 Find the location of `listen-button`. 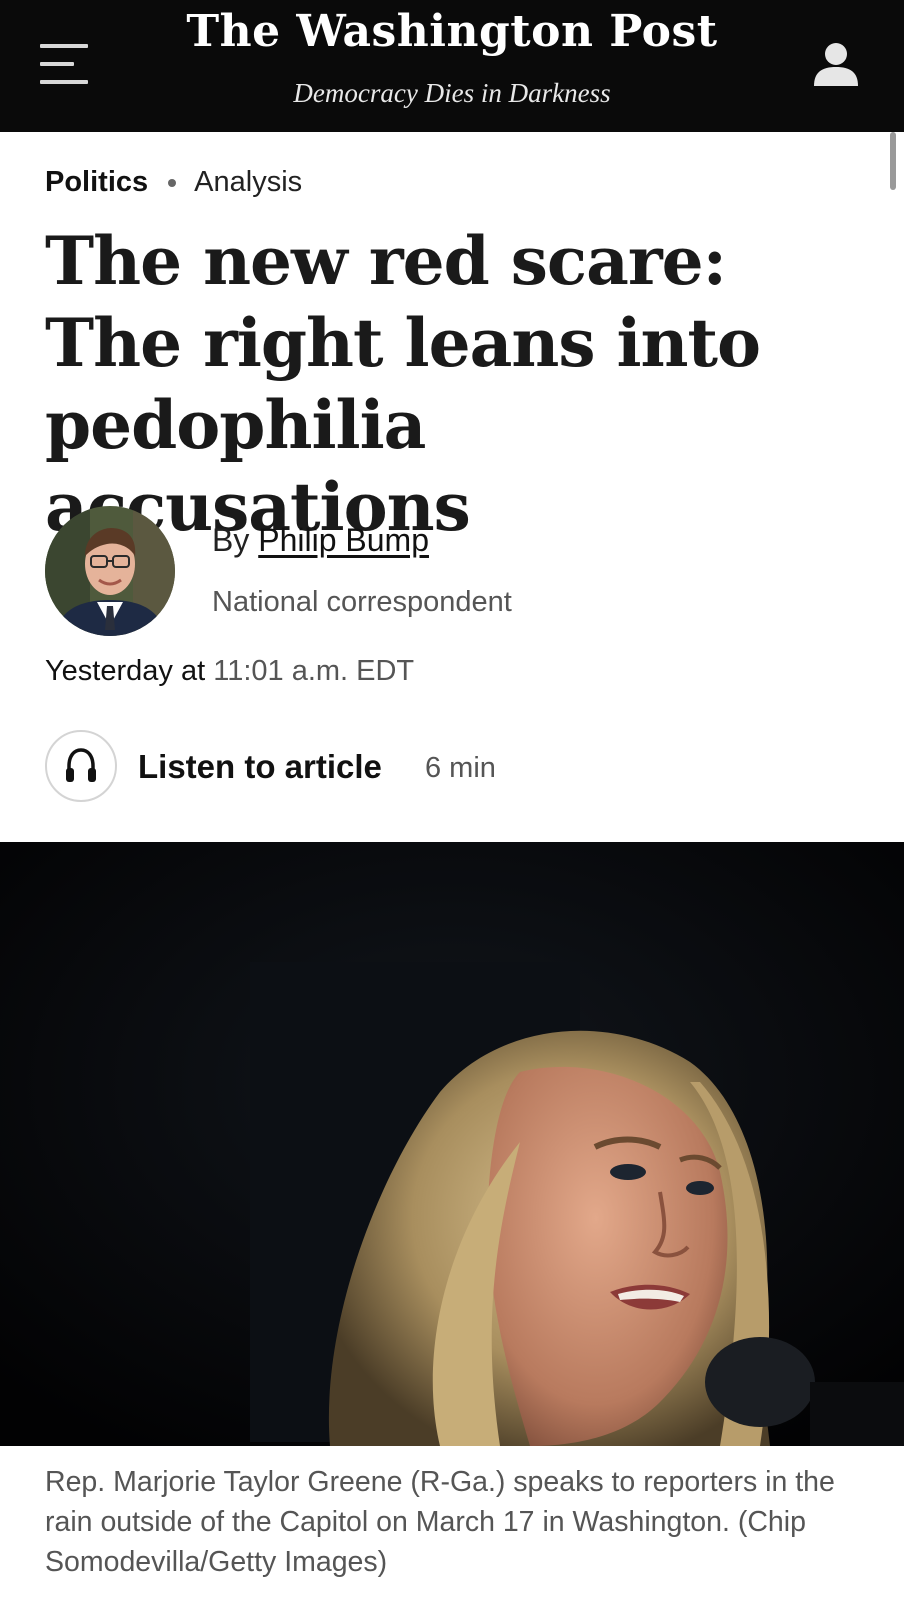

listen-button is located at coordinates (81, 766).